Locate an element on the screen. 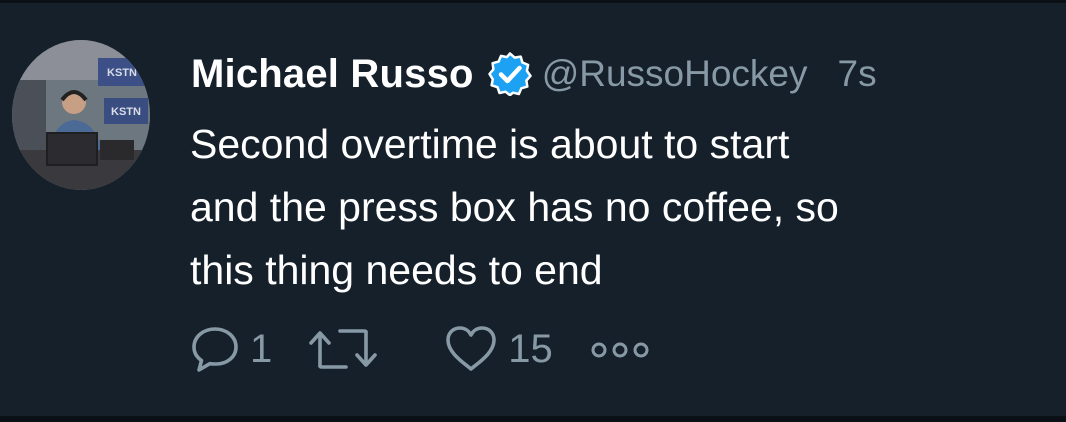  avatar-sign-text-2: KSTN is located at coordinates (126, 112).